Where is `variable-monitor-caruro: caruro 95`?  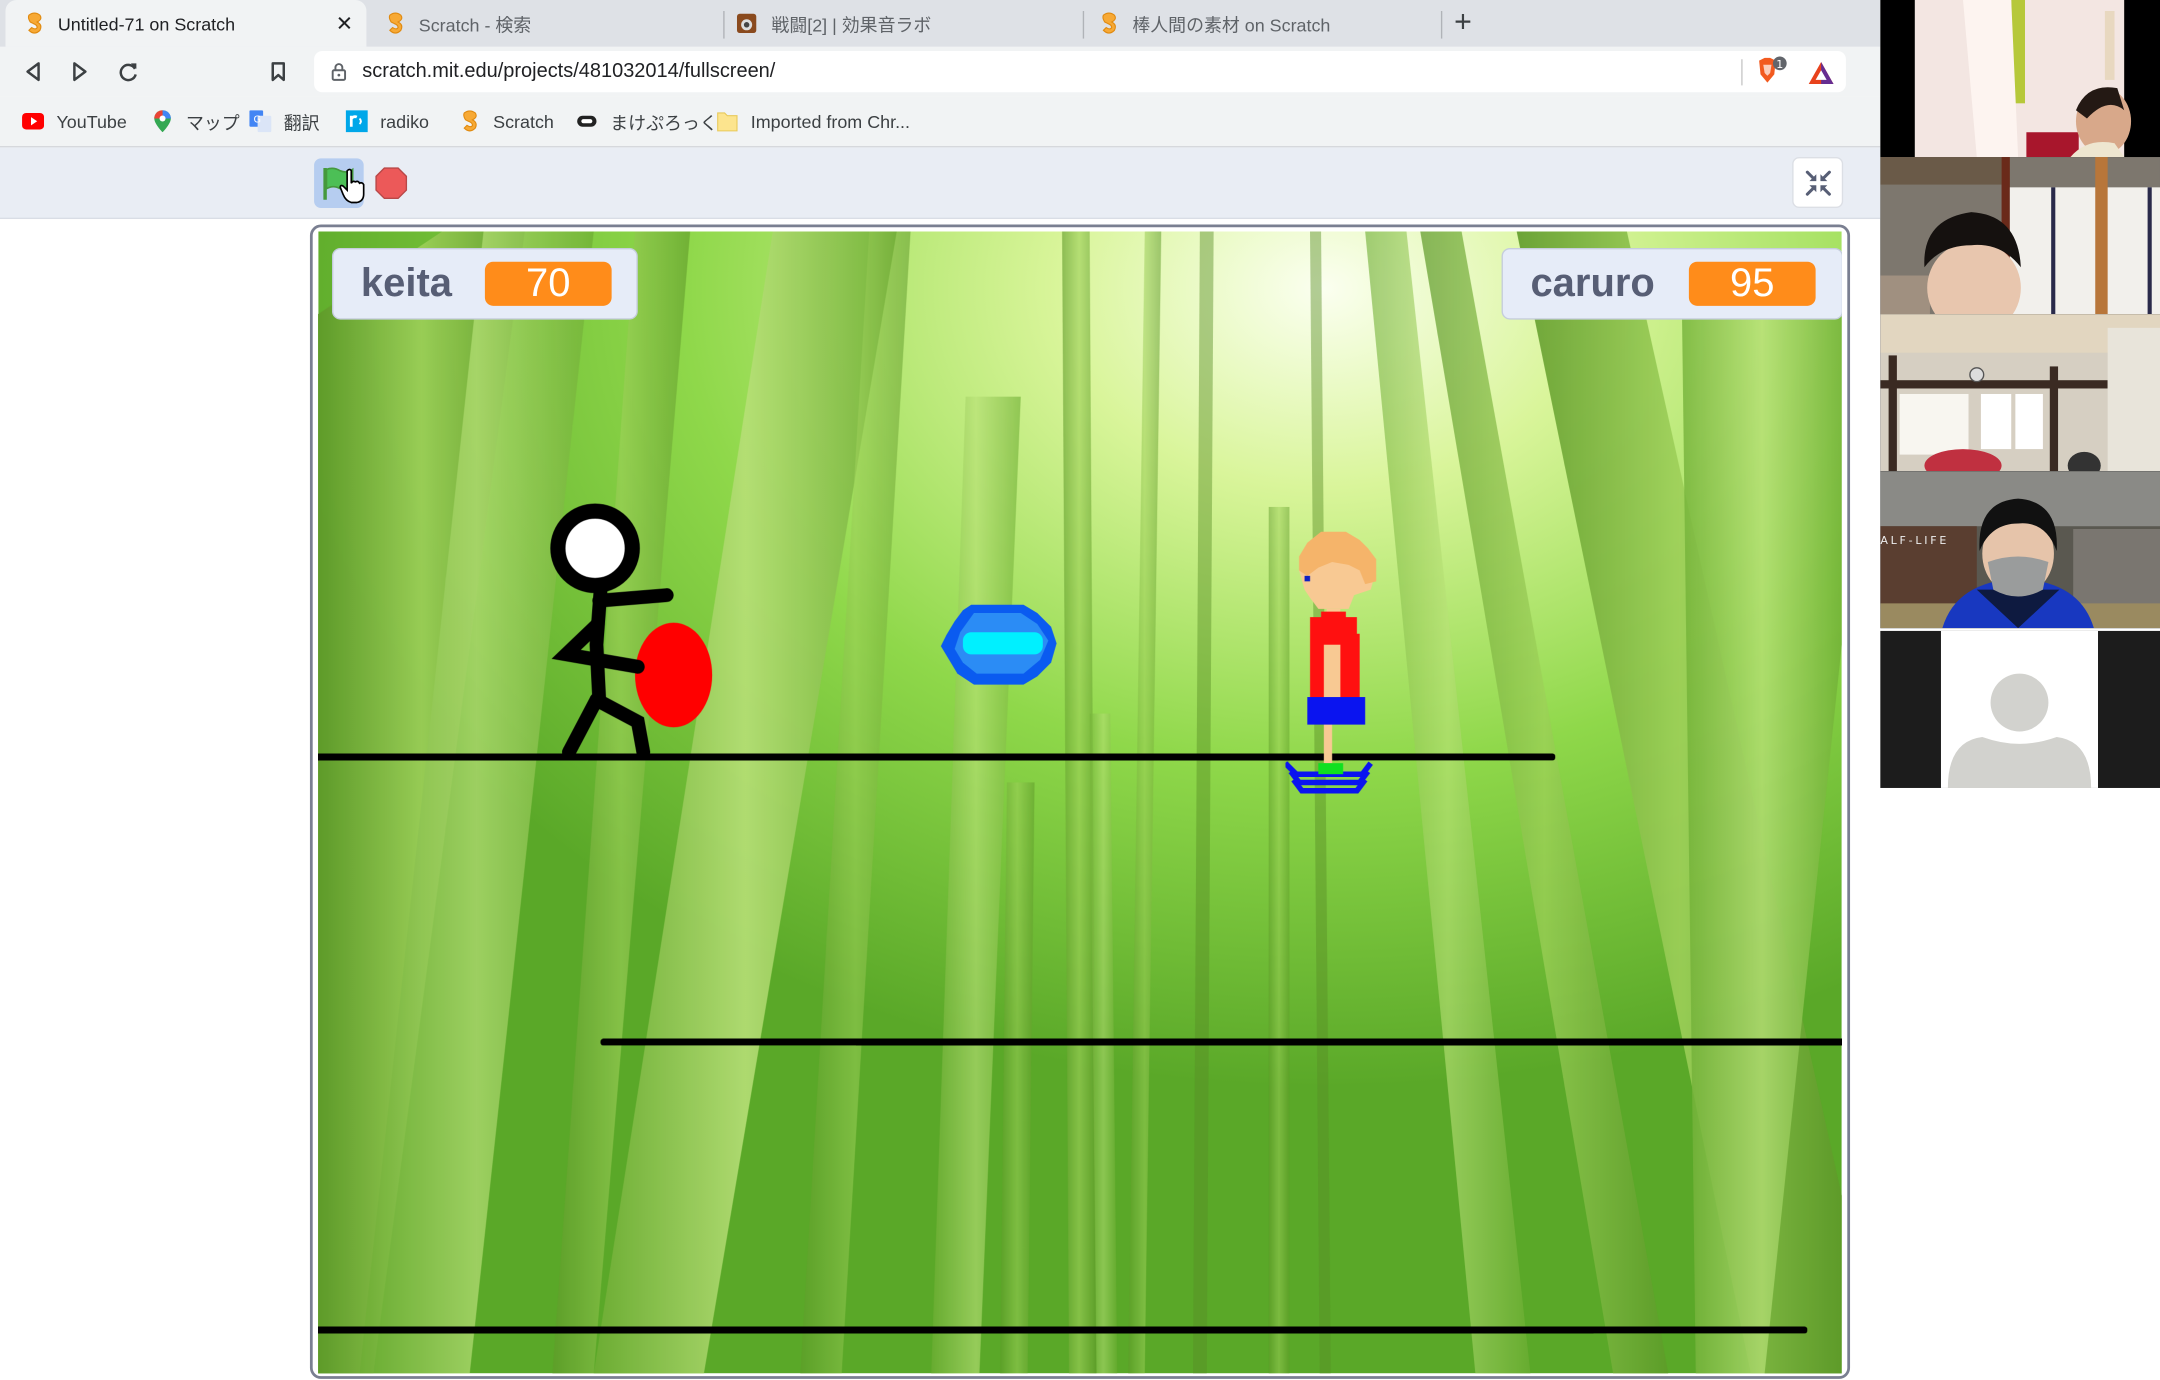
variable-monitor-caruro: caruro 95 is located at coordinates (1671, 283).